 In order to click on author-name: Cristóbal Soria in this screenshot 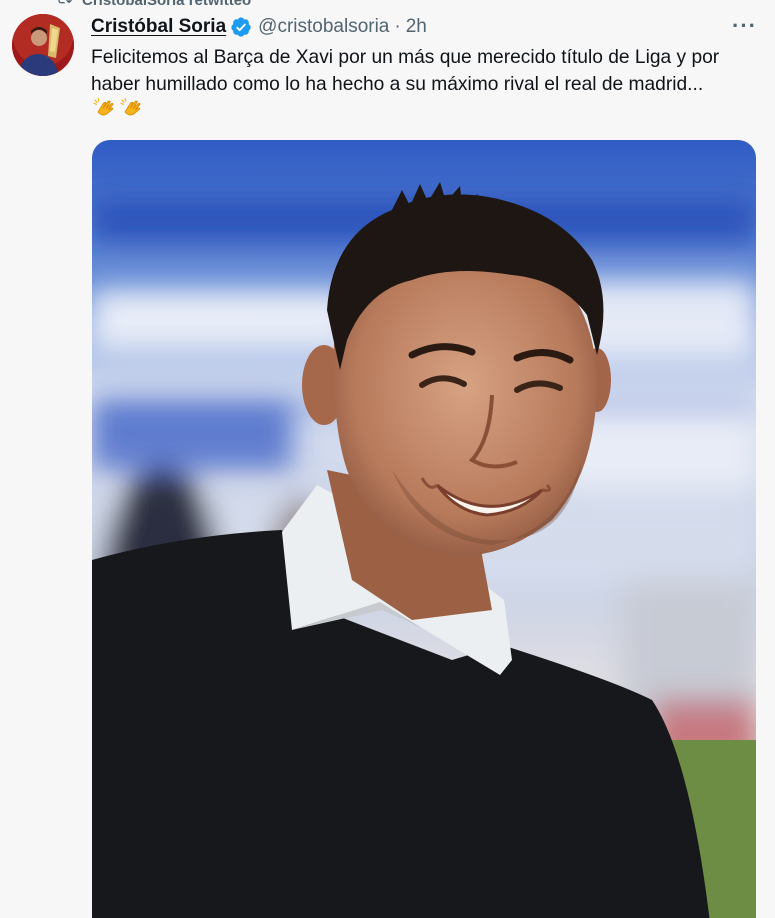, I will do `click(158, 27)`.